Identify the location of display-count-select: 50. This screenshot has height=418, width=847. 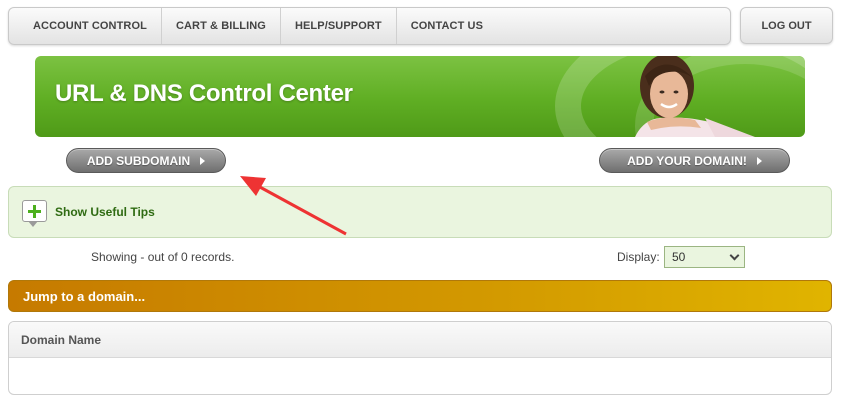
(704, 257).